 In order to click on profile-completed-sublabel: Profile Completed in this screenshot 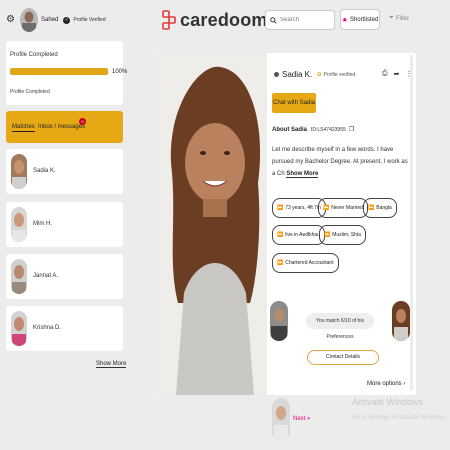, I will do `click(30, 92)`.